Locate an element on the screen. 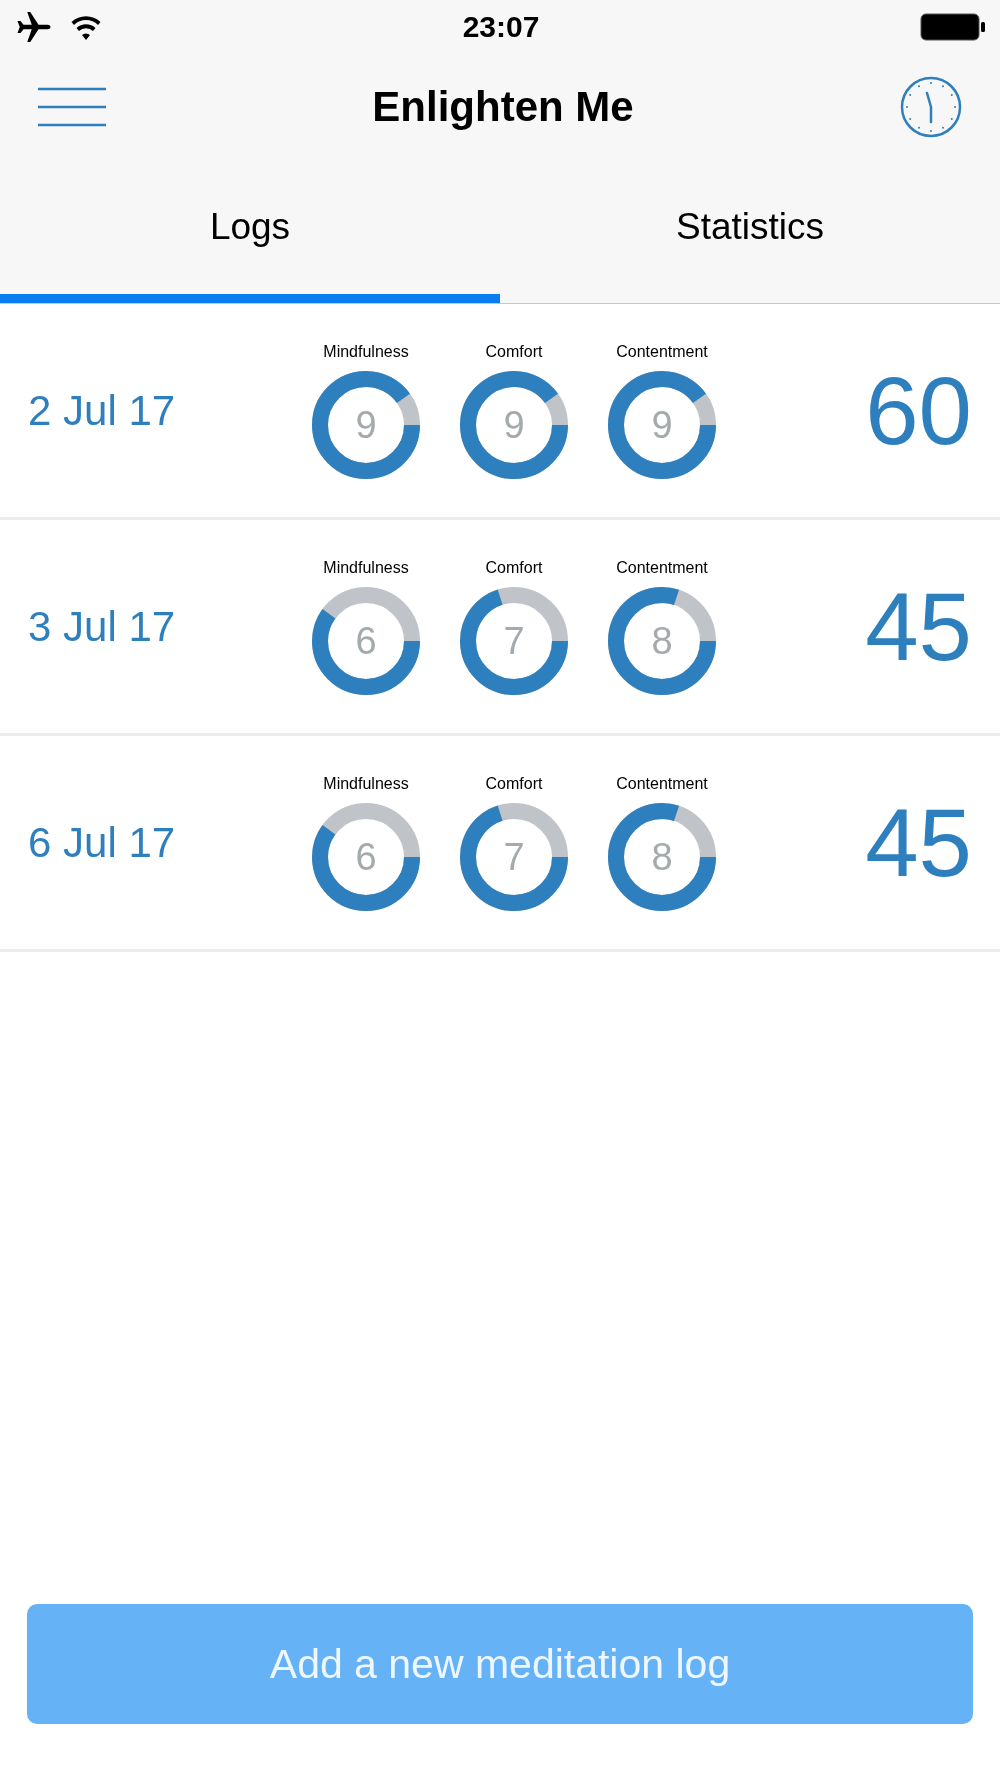 This screenshot has height=1778, width=1000. app-title: Enlighten Me is located at coordinates (503, 107).